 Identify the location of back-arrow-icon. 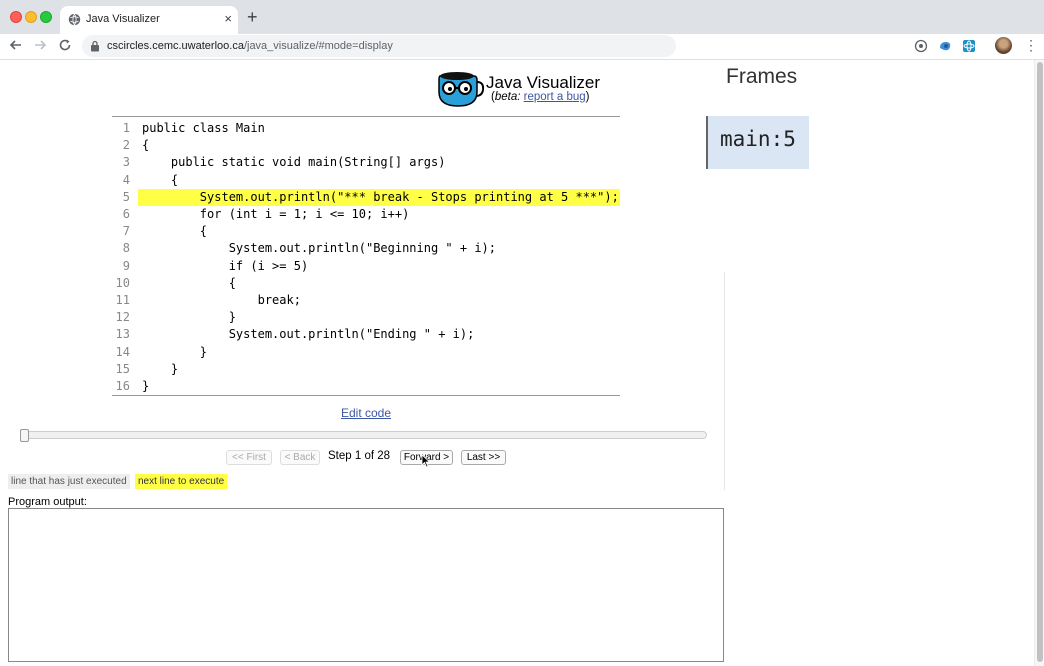
(16, 45).